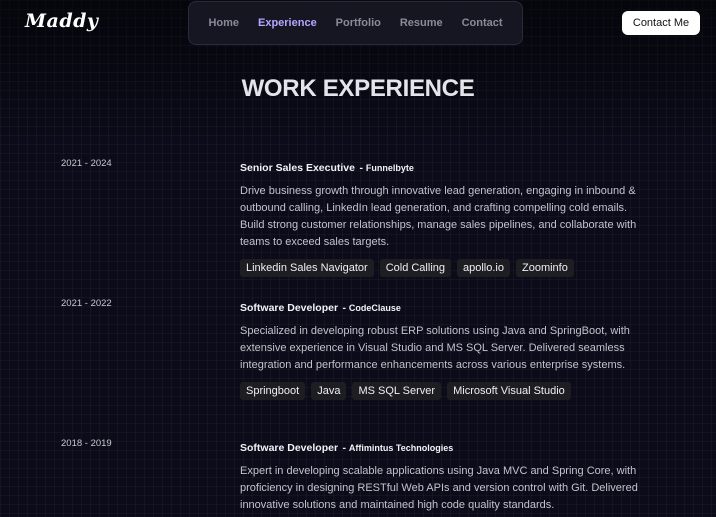  Describe the element at coordinates (223, 23) in the screenshot. I see `nav-item-home: Home` at that location.